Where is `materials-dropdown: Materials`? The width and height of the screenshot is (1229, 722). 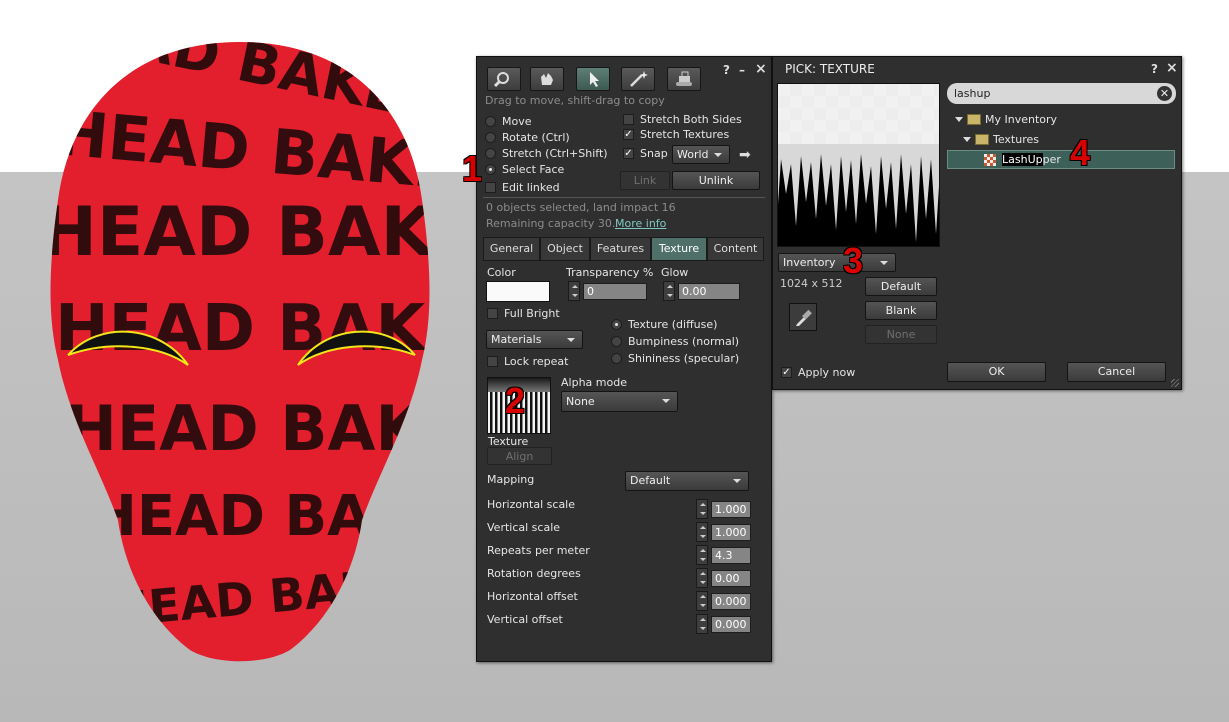
materials-dropdown: Materials is located at coordinates (534, 339).